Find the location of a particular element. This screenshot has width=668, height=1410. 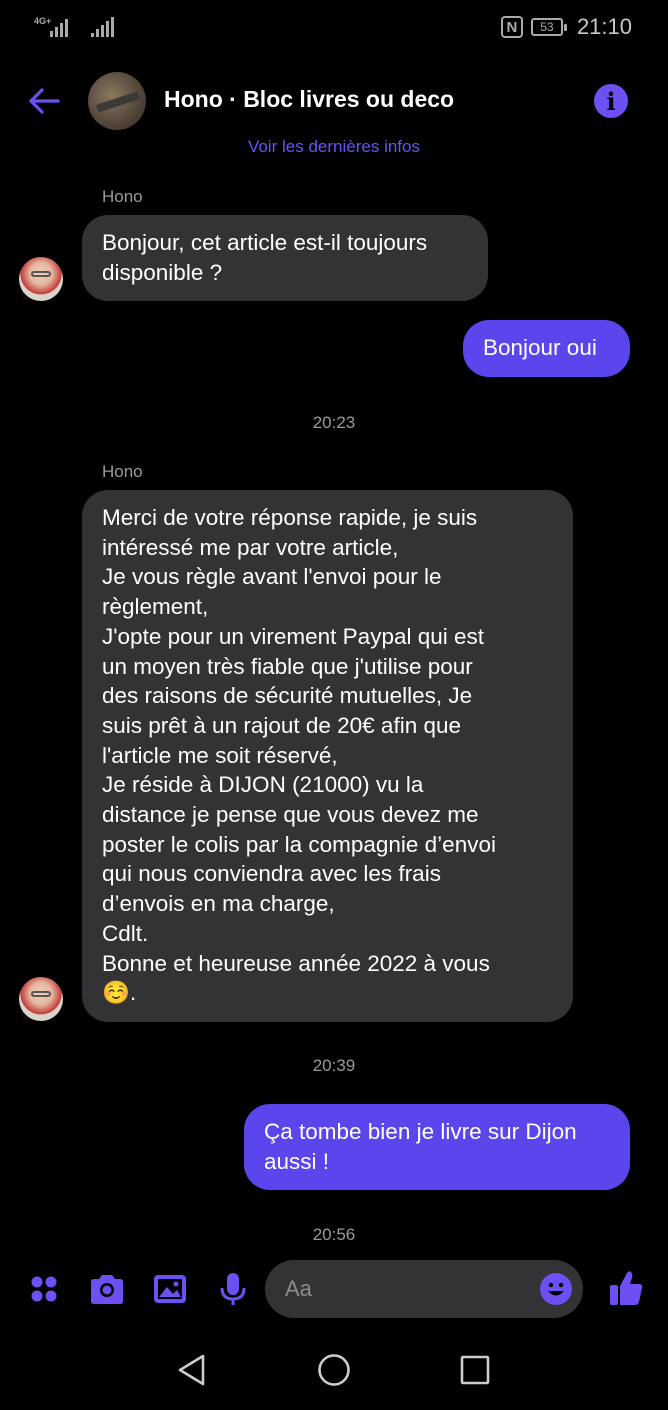

outgoing-message: Bonjour oui is located at coordinates (546, 348).